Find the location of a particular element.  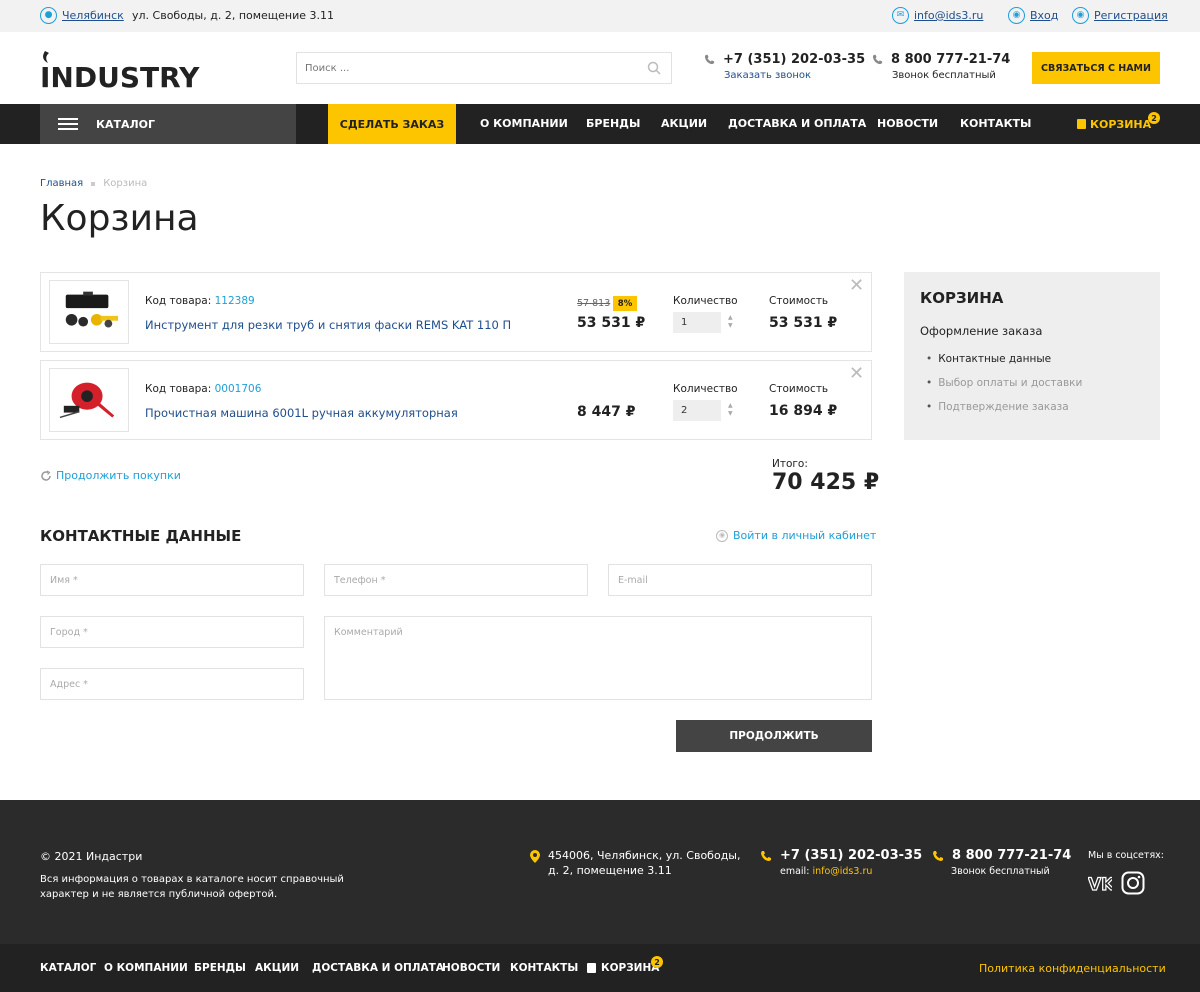

comment-field: Комментарий is located at coordinates (598, 658).